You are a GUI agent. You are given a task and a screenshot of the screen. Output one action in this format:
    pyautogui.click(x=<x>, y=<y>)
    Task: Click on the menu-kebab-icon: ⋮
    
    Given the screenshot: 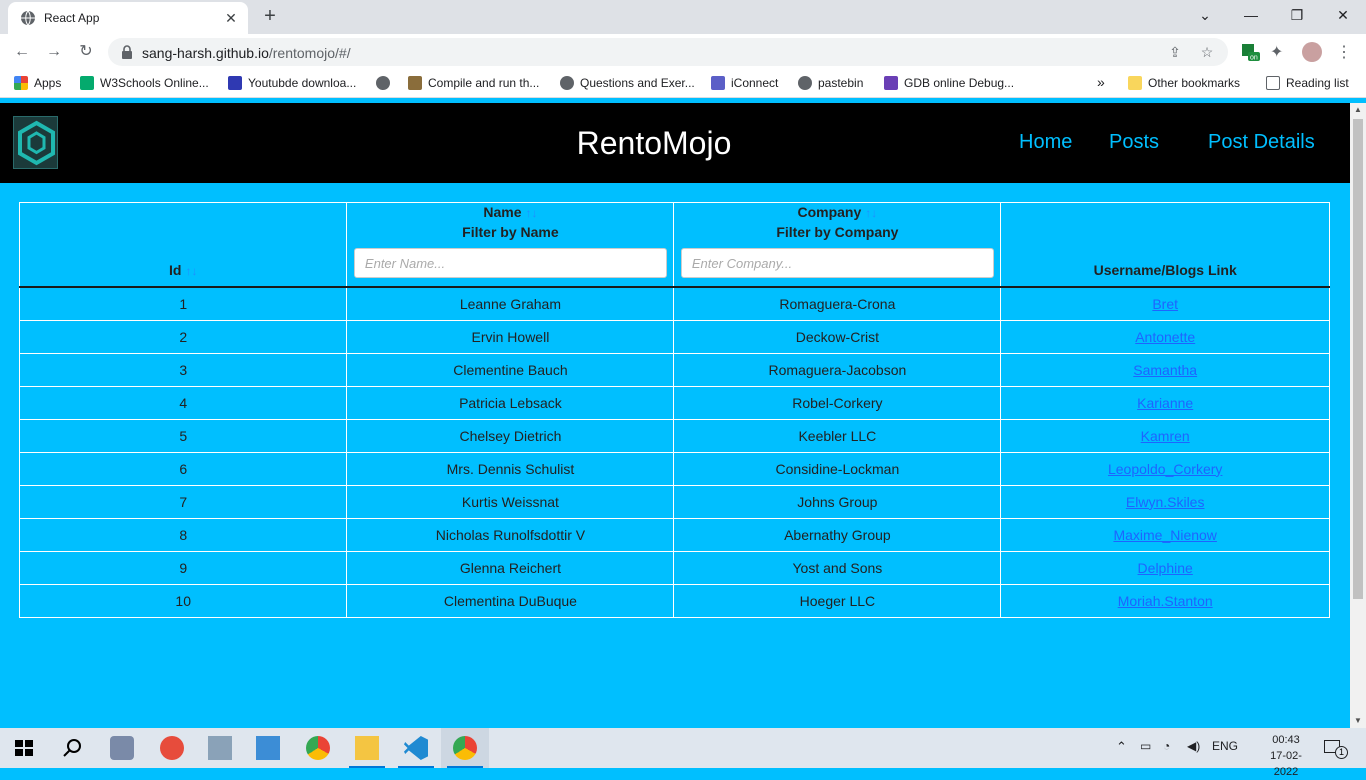 What is the action you would take?
    pyautogui.click(x=1344, y=52)
    